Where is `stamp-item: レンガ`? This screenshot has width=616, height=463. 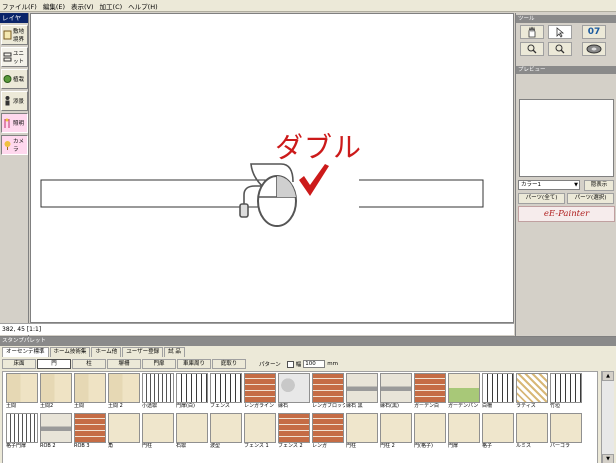 stamp-item: レンガ is located at coordinates (328, 431).